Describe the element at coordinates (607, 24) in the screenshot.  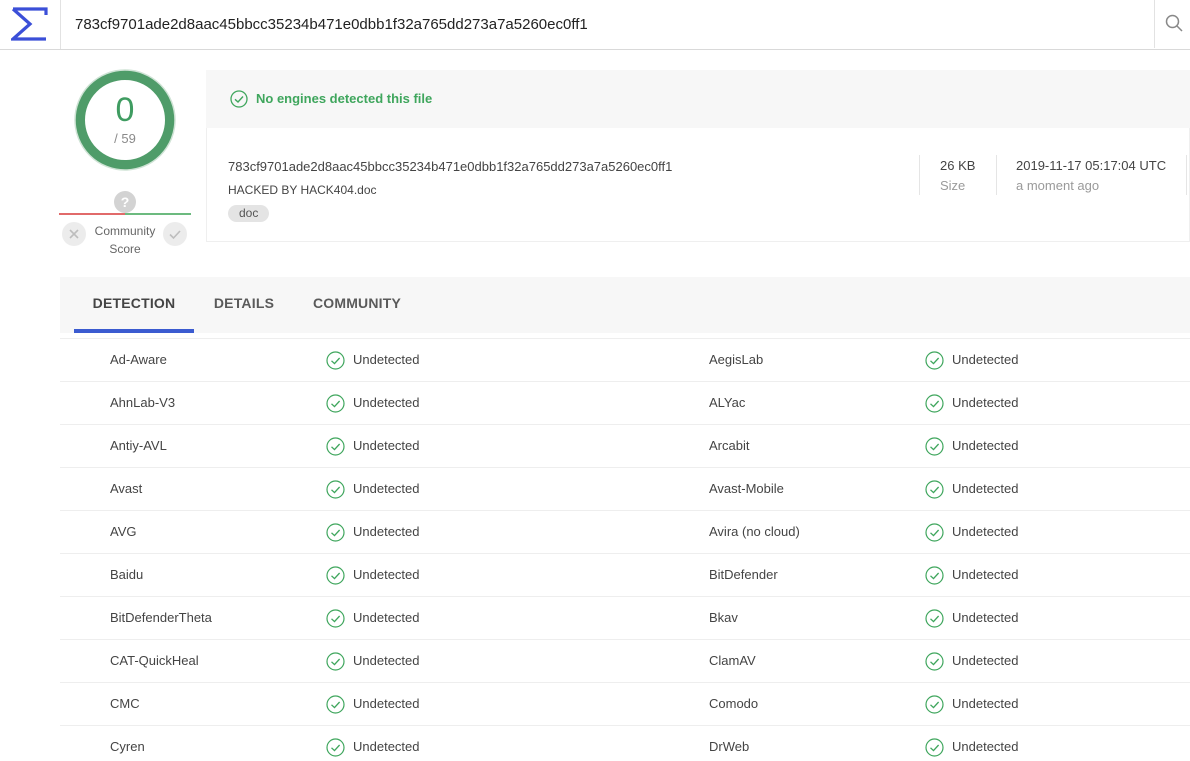
I see `search-input` at that location.